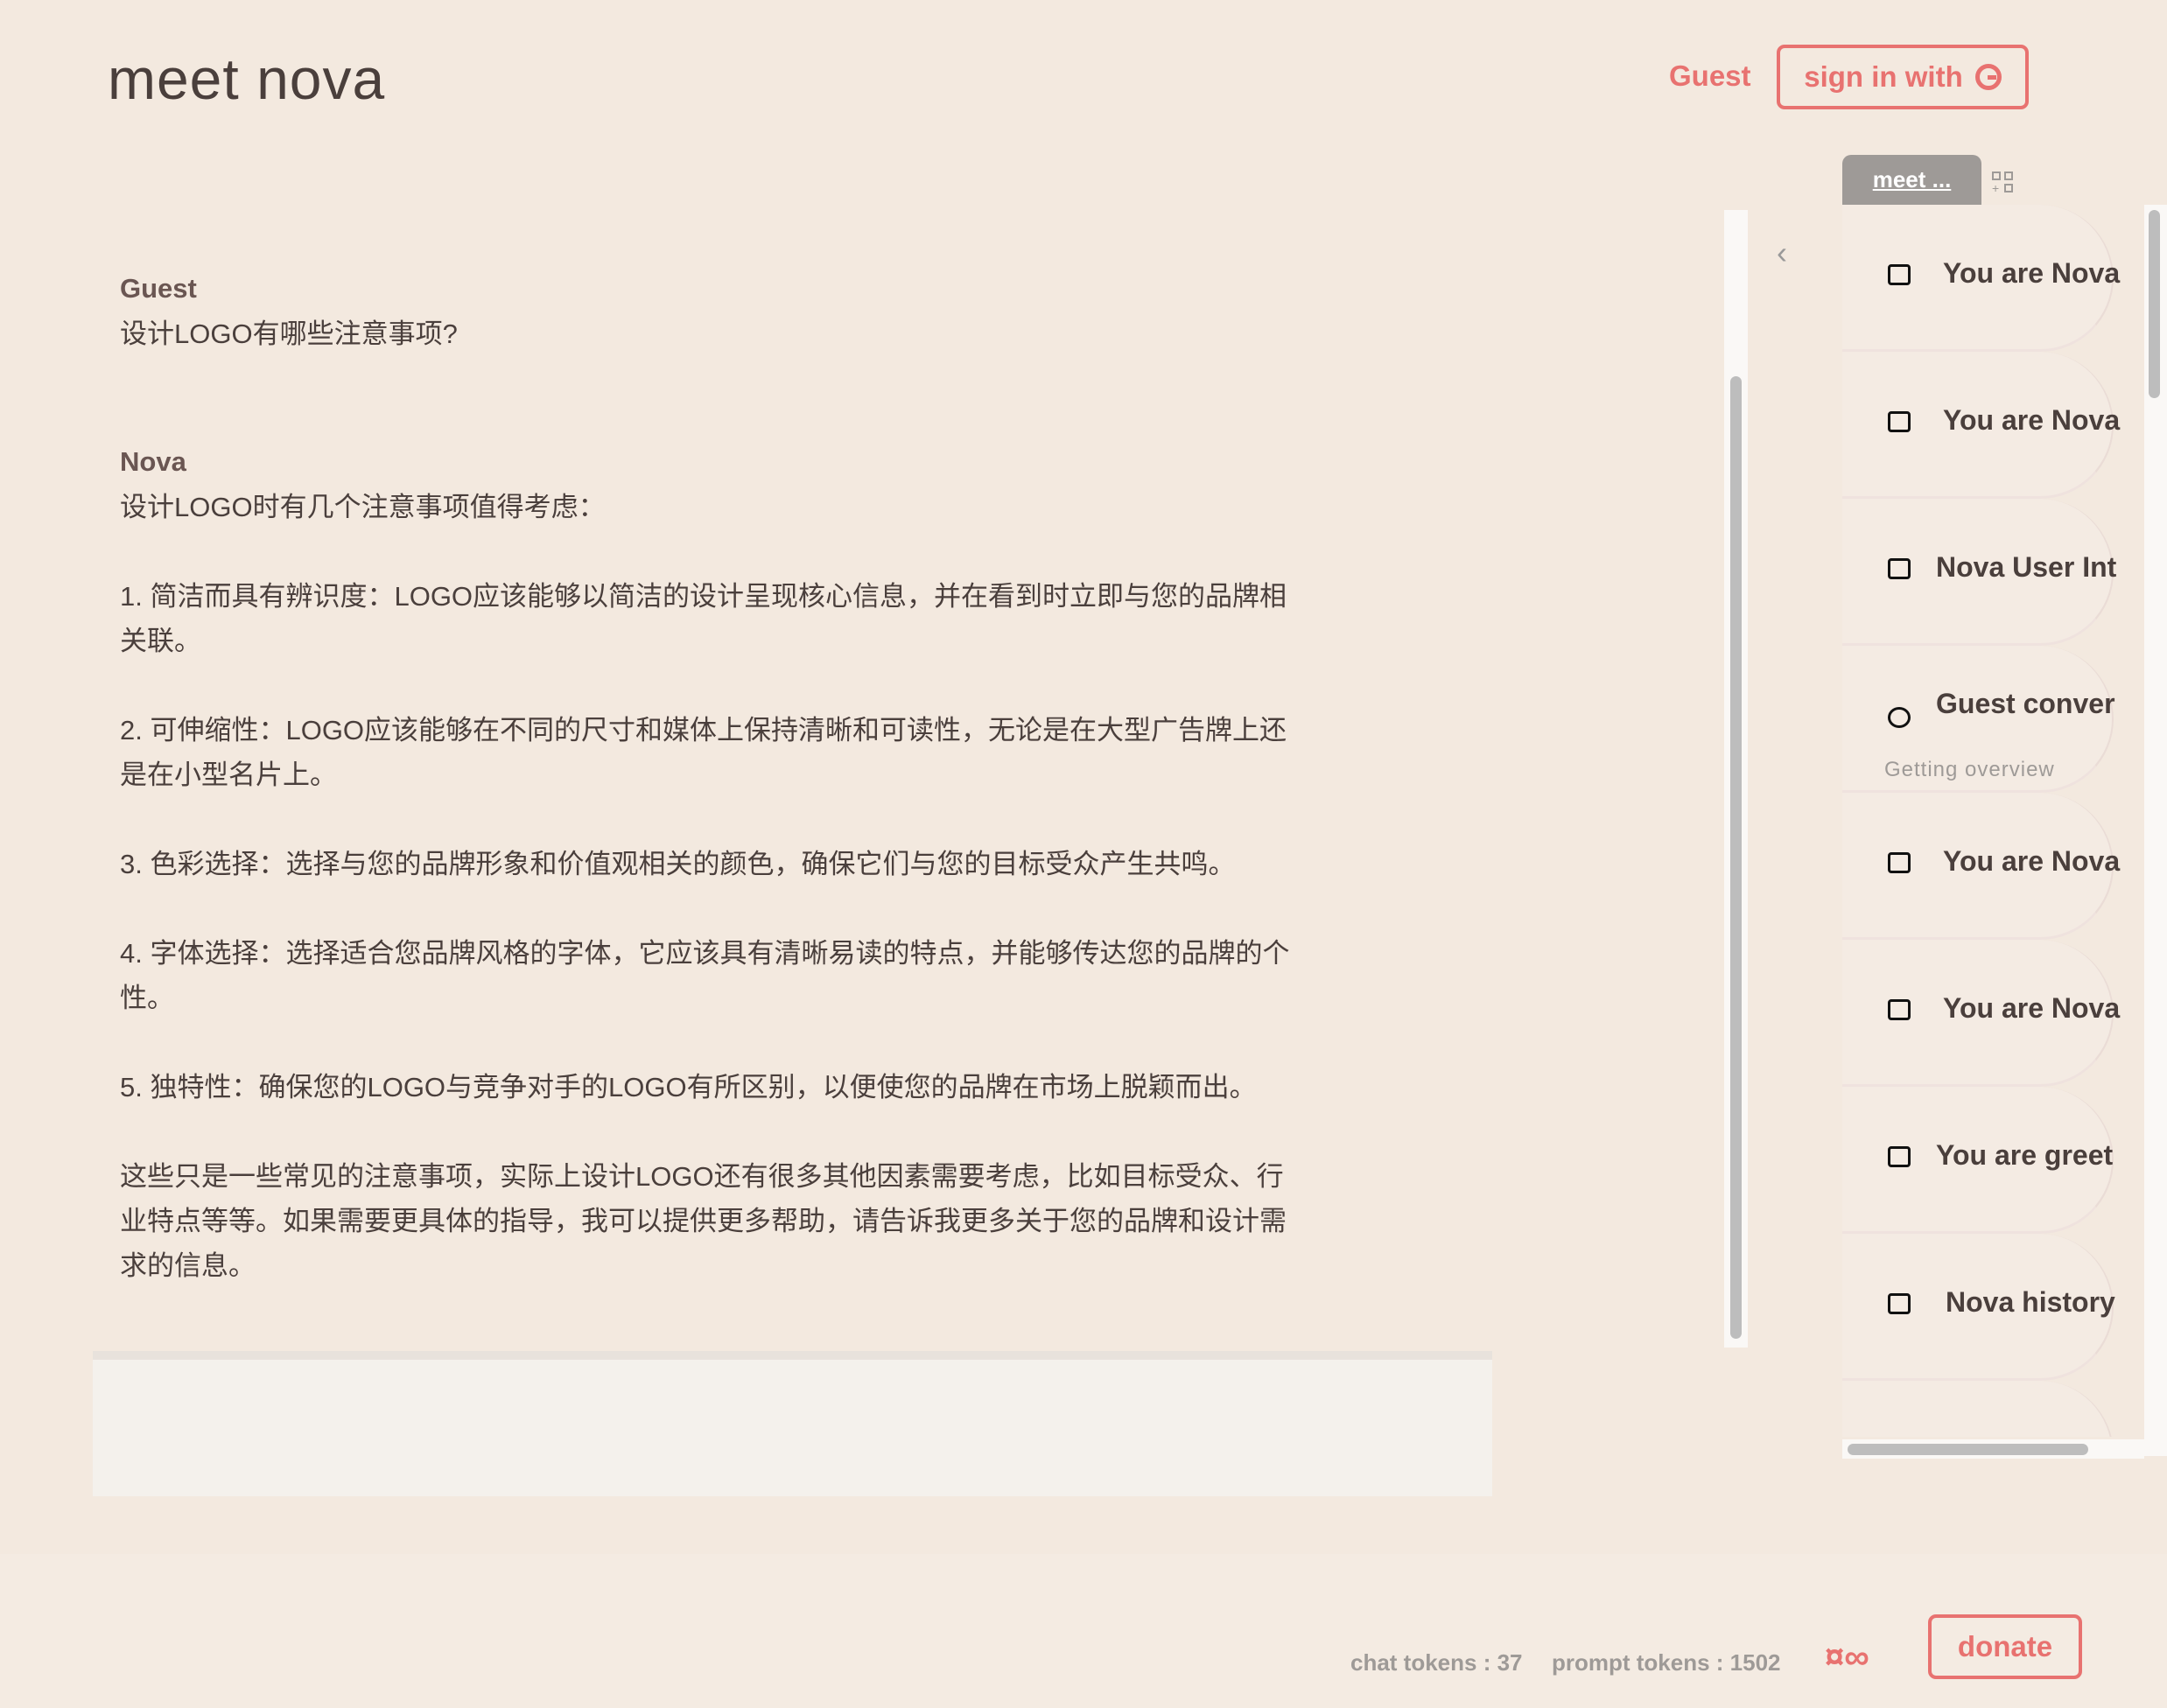 The height and width of the screenshot is (1708, 2167). I want to click on message-author: Guest, so click(158, 288).